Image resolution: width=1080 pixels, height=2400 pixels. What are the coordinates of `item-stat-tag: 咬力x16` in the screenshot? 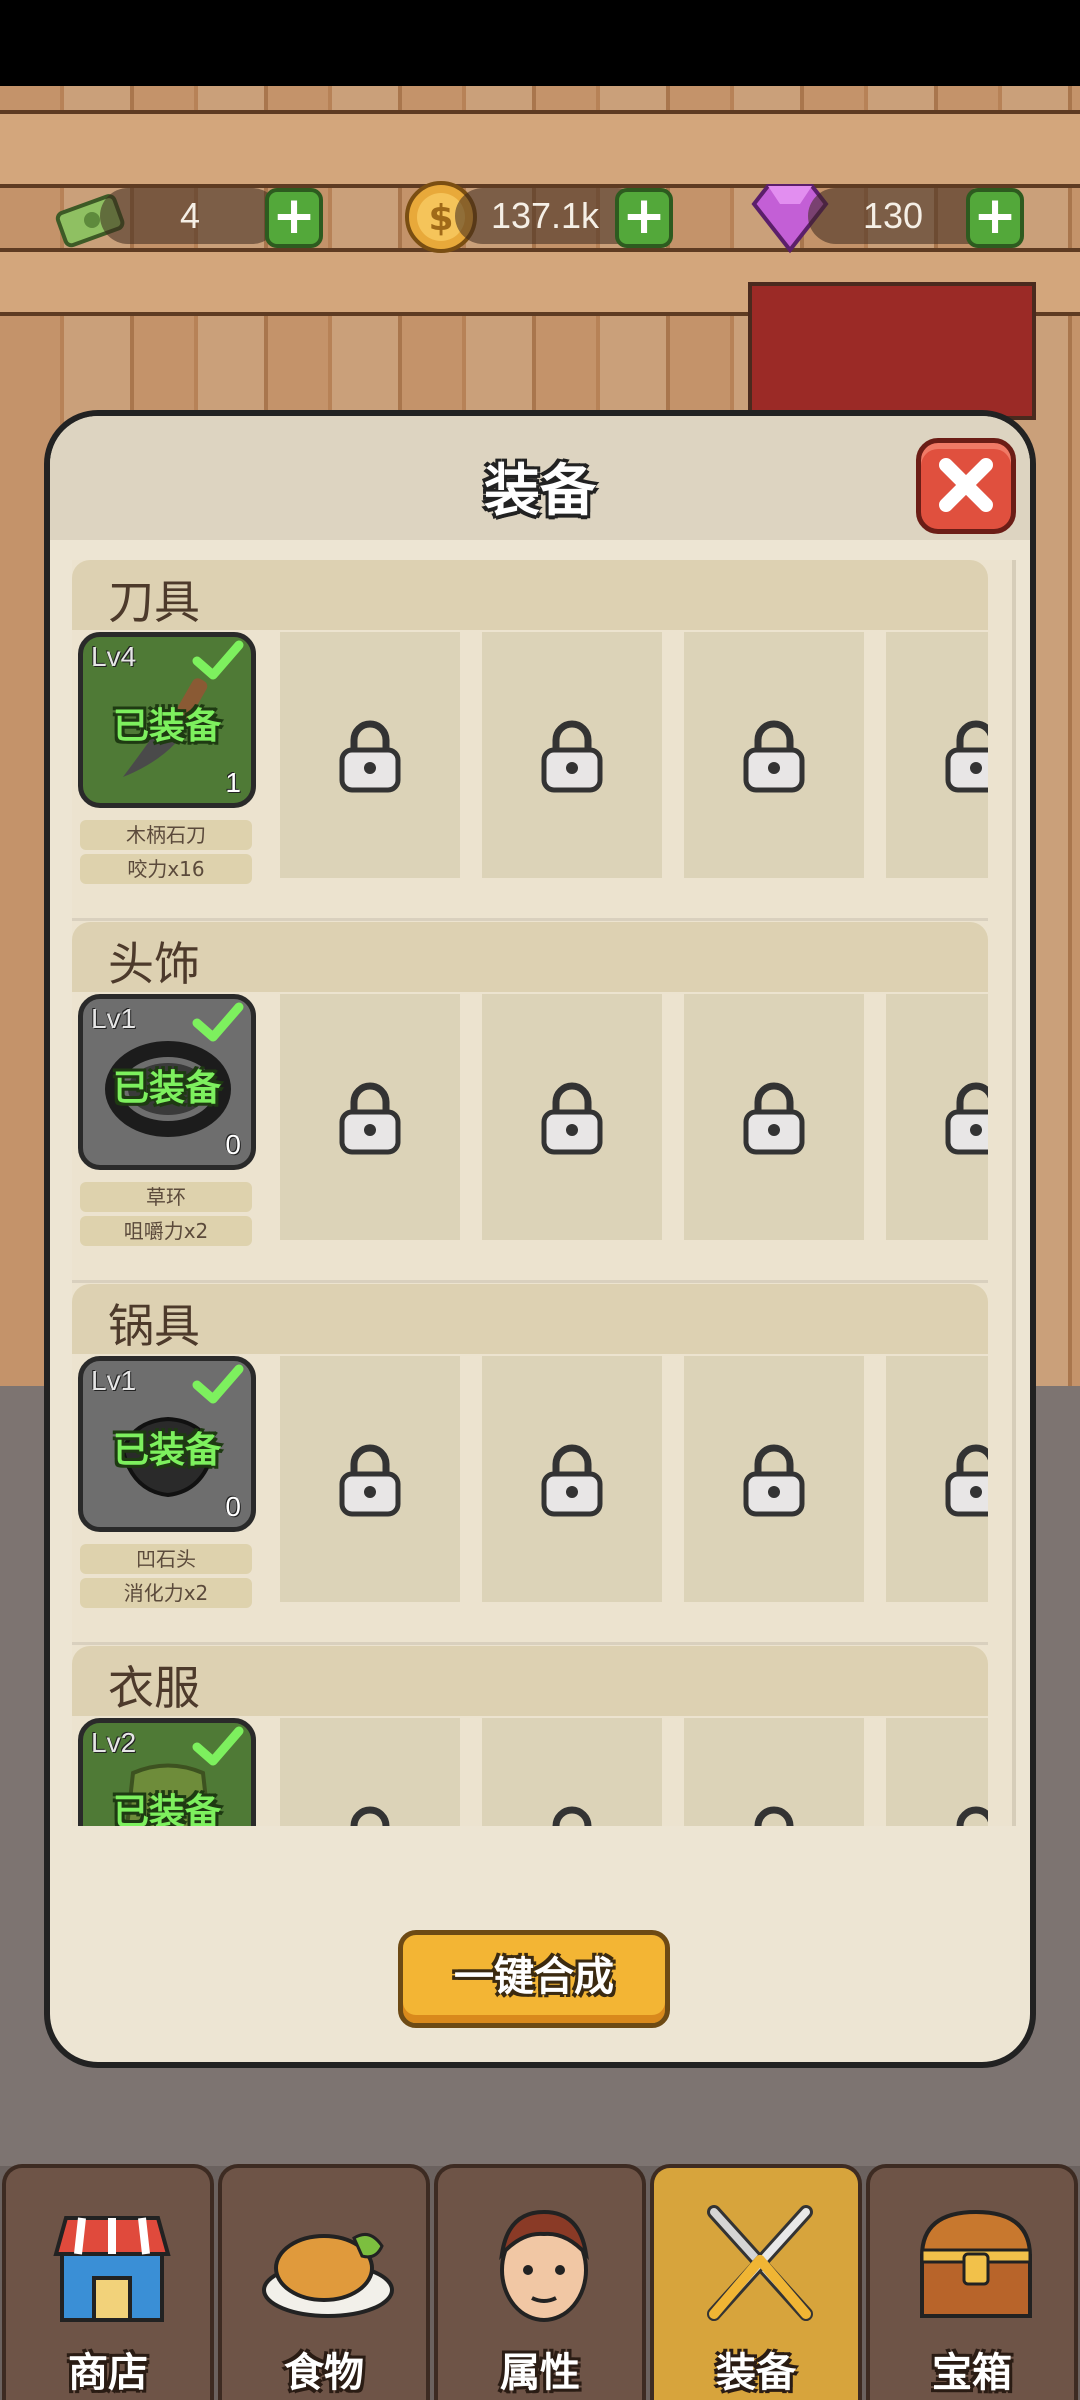 It's located at (166, 869).